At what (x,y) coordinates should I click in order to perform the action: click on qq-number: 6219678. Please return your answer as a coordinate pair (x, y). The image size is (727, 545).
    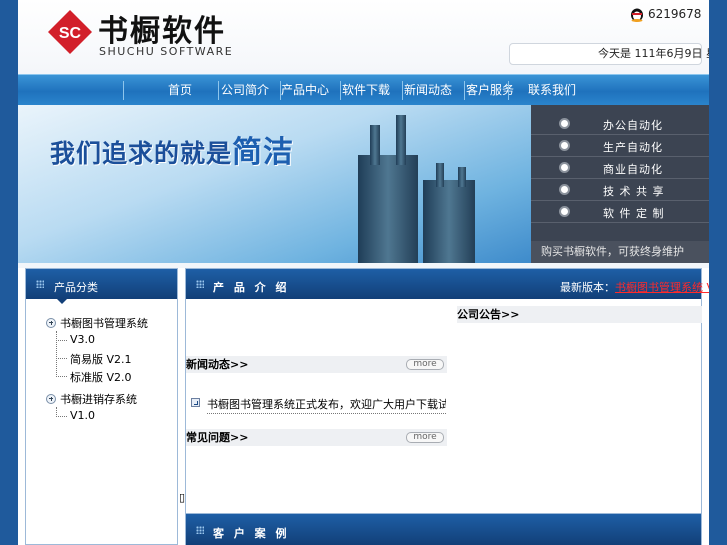
    Looking at the image, I should click on (675, 14).